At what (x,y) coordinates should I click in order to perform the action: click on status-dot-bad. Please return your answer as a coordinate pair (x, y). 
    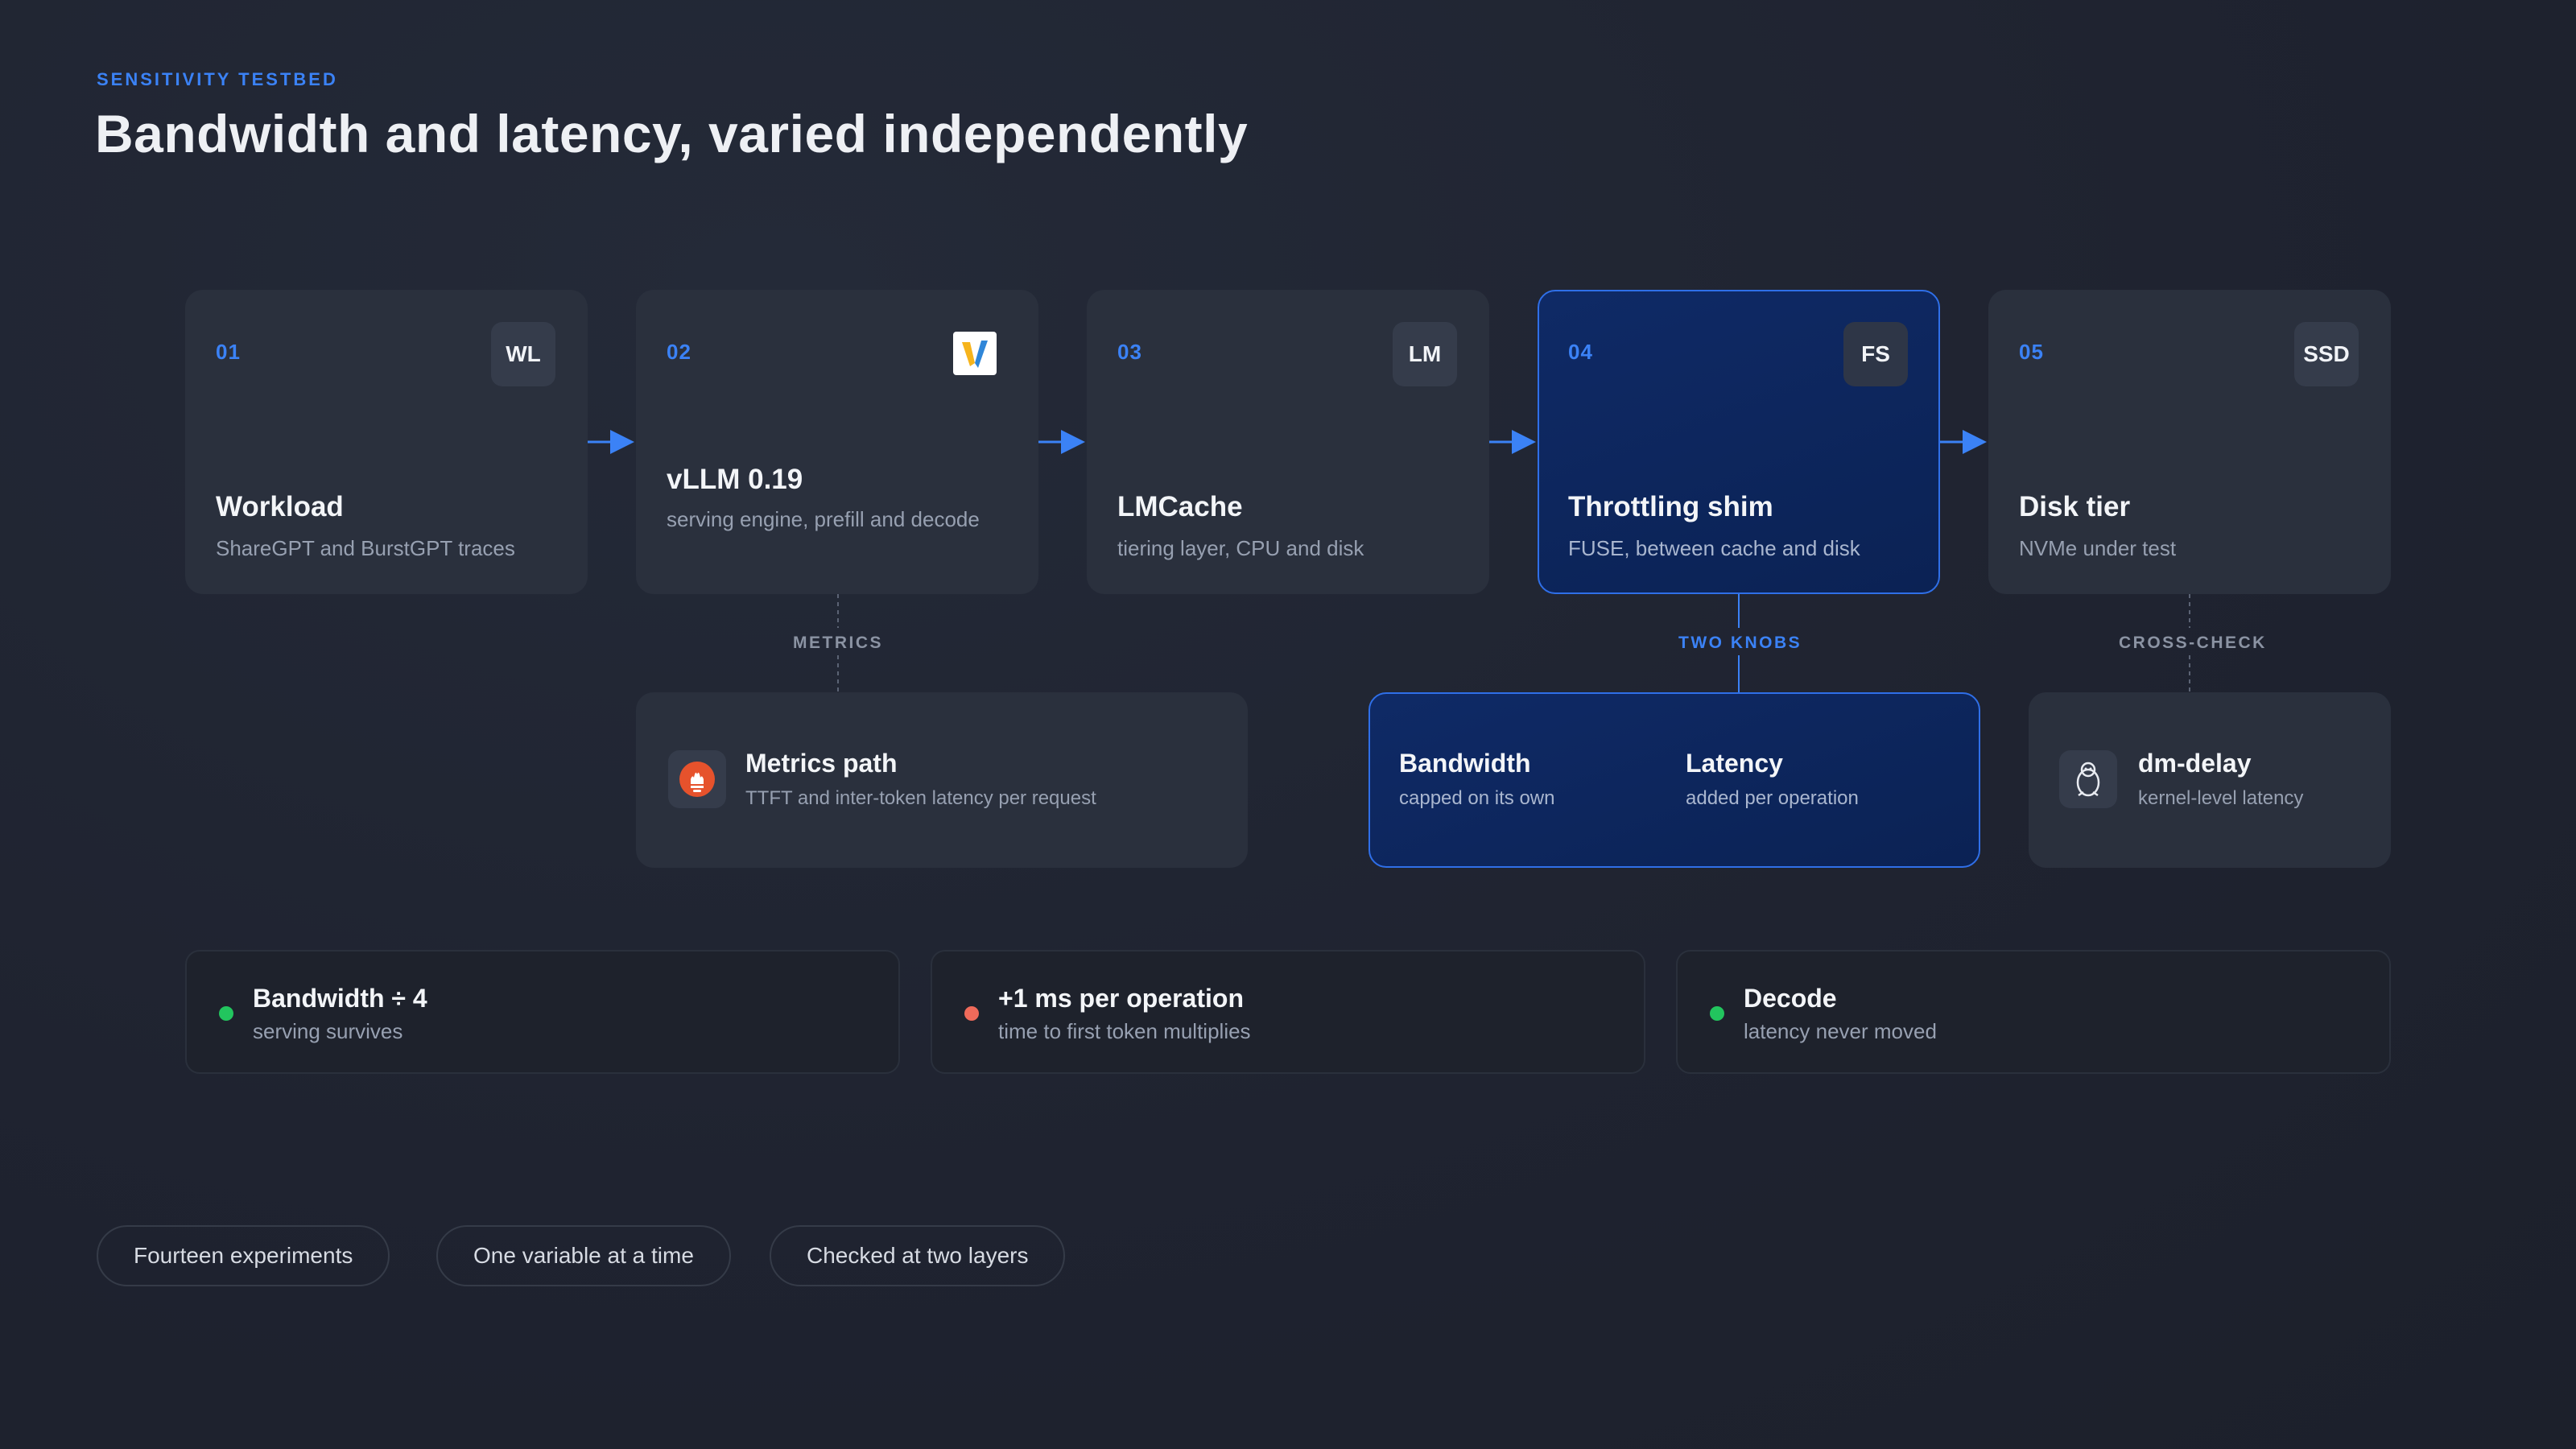
    Looking at the image, I should click on (971, 1013).